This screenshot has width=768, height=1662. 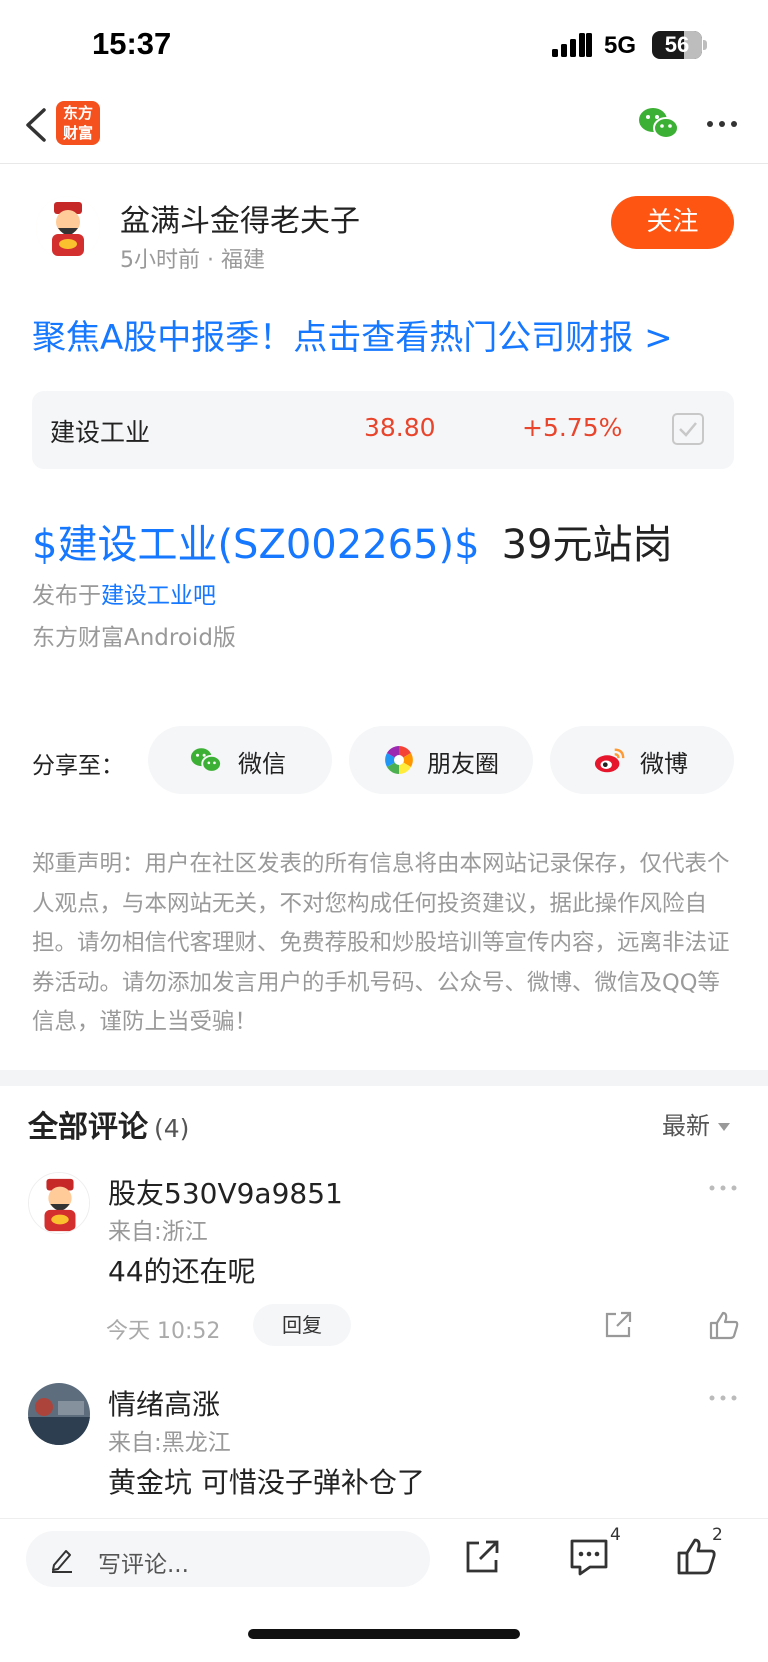 What do you see at coordinates (182, 1270) in the screenshot?
I see `comment-text: 44的还在呢` at bounding box center [182, 1270].